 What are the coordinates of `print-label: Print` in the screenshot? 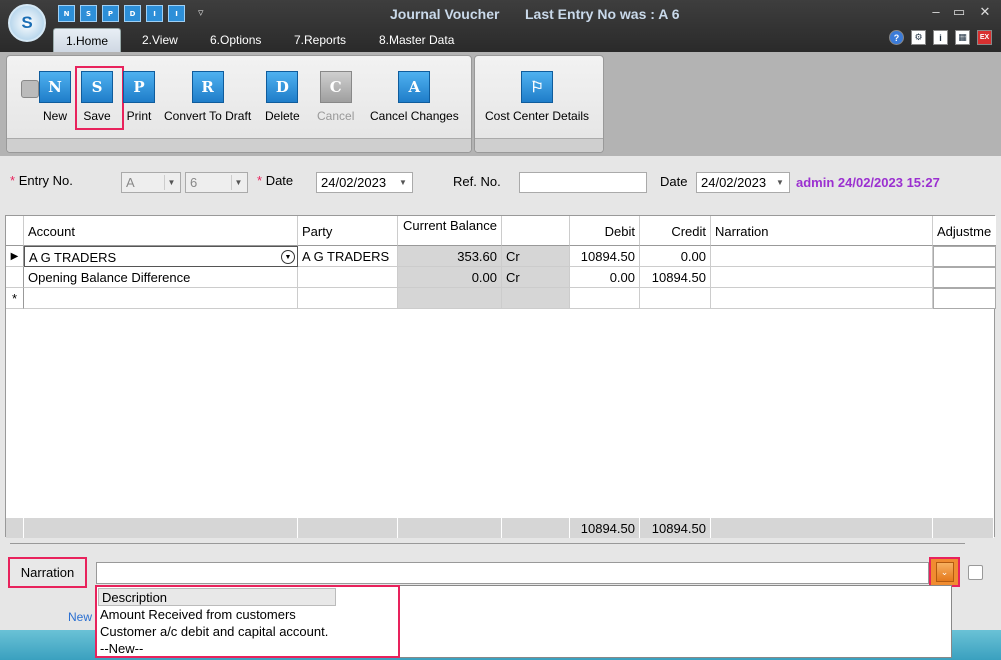 It's located at (139, 116).